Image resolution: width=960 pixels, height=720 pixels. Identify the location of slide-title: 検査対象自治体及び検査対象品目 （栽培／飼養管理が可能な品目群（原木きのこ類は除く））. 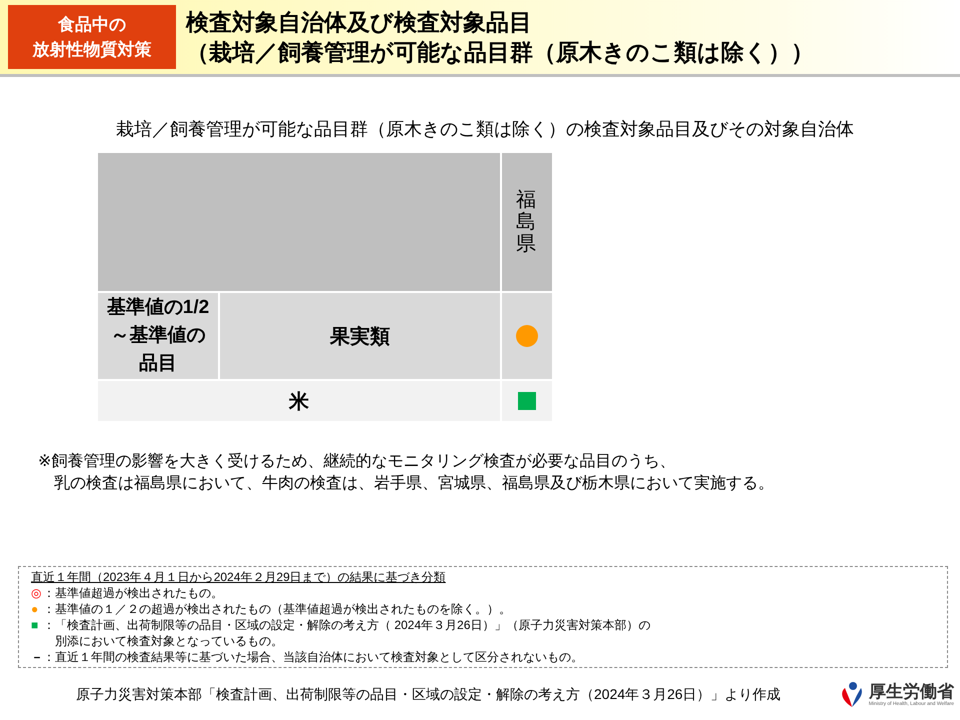
(500, 37).